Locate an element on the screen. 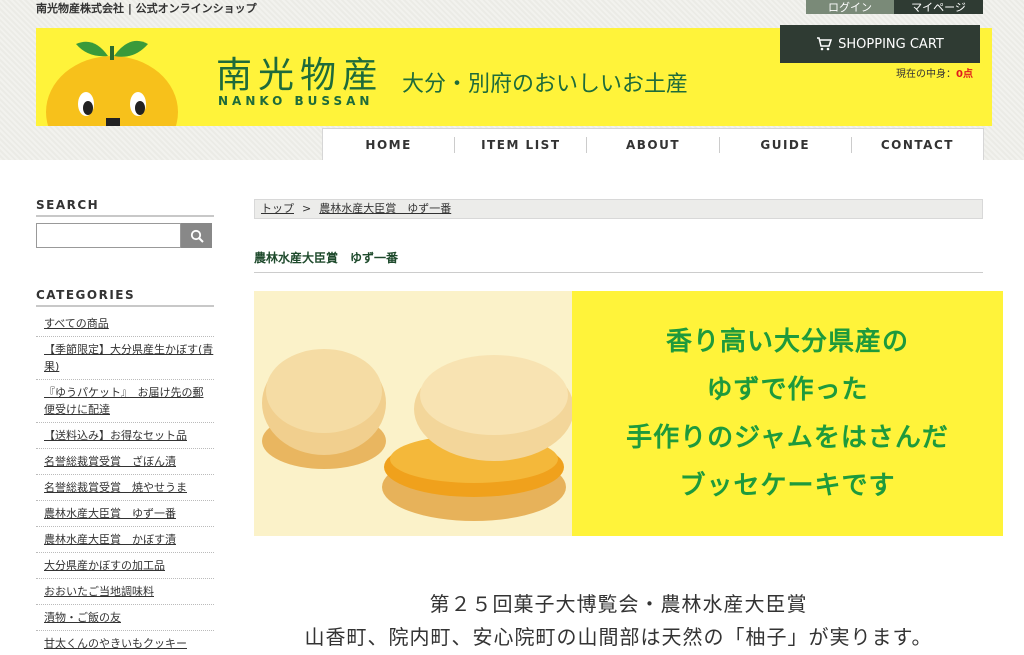 This screenshot has height=655, width=1024. search-input is located at coordinates (108, 235).